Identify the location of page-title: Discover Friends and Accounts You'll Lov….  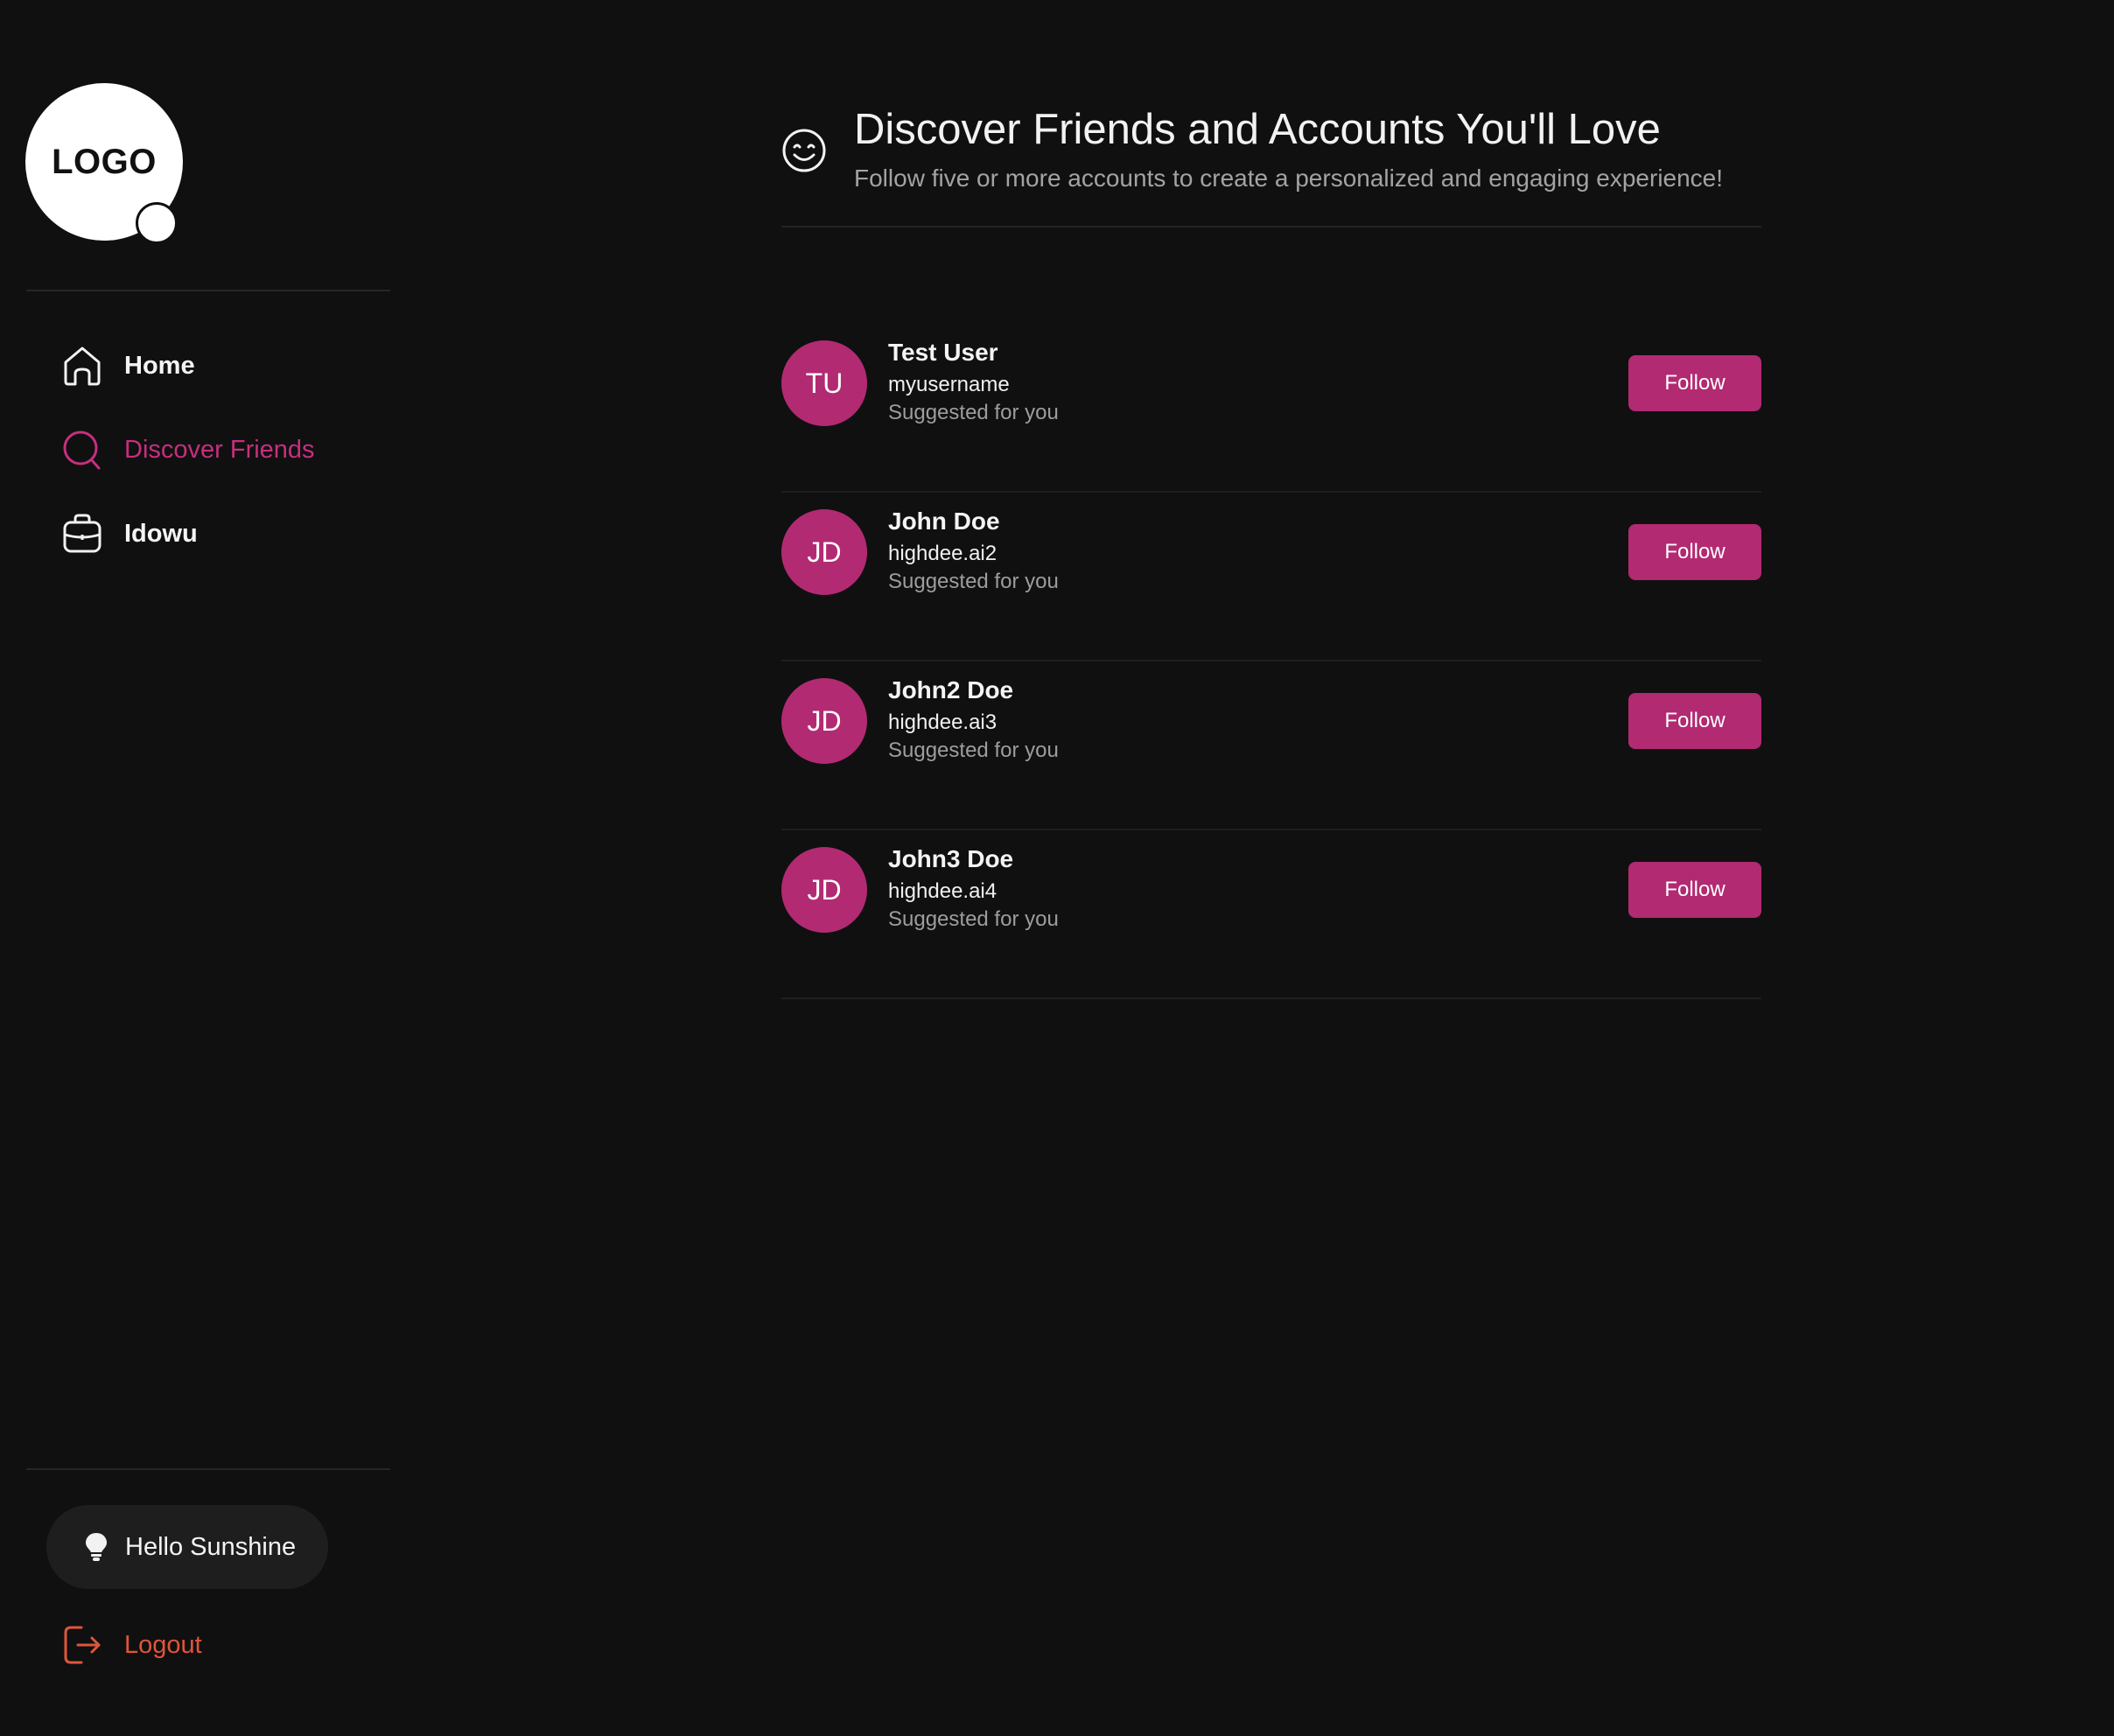
(1257, 129).